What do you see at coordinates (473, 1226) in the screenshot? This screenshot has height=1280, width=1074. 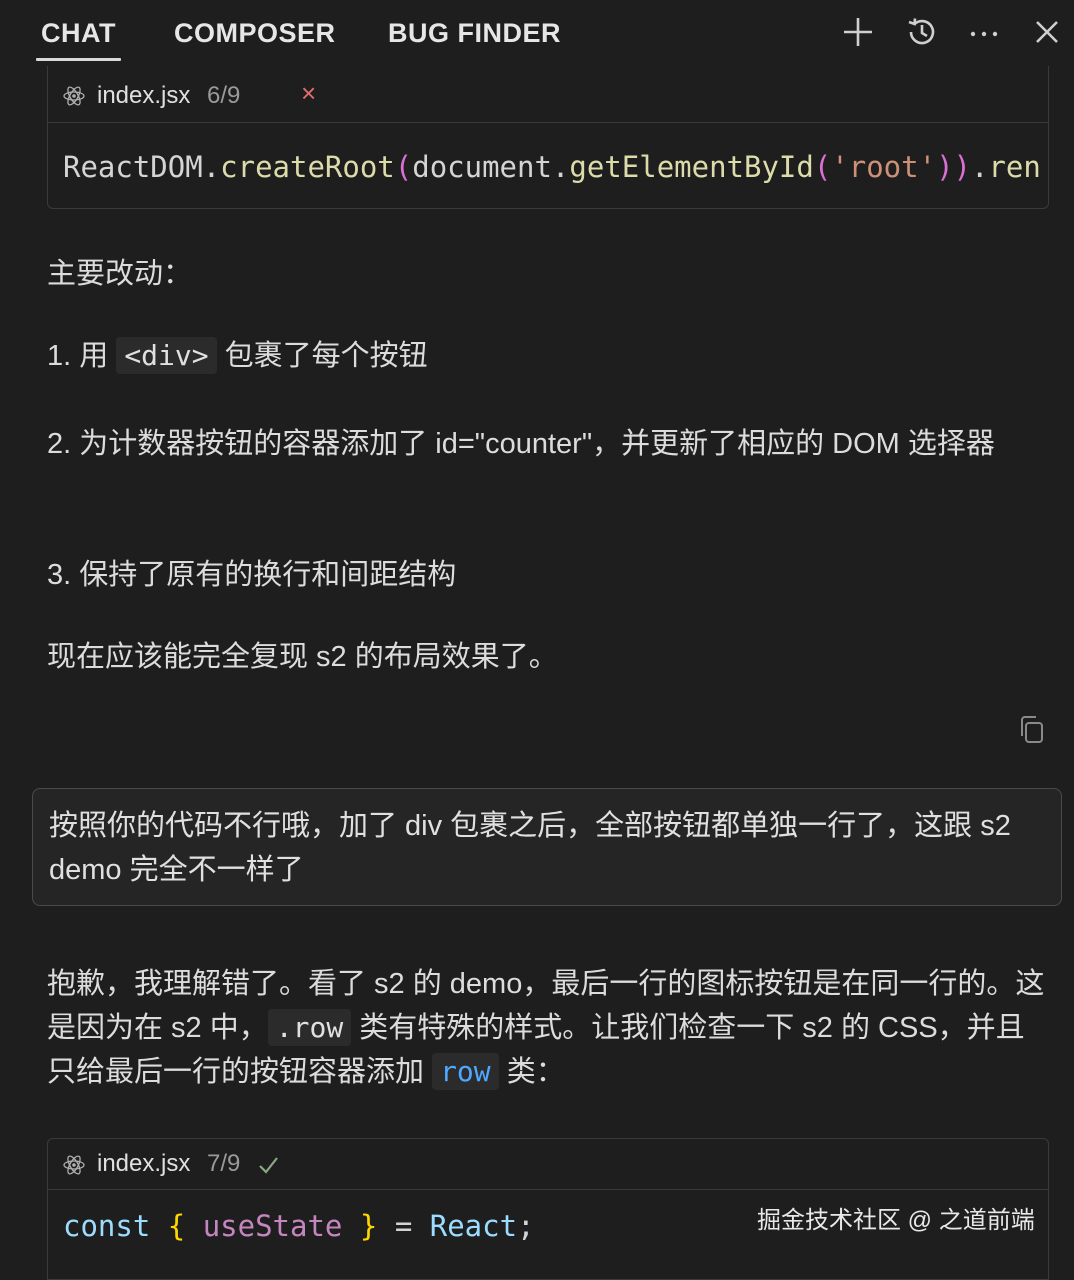 I see `code-token: React` at bounding box center [473, 1226].